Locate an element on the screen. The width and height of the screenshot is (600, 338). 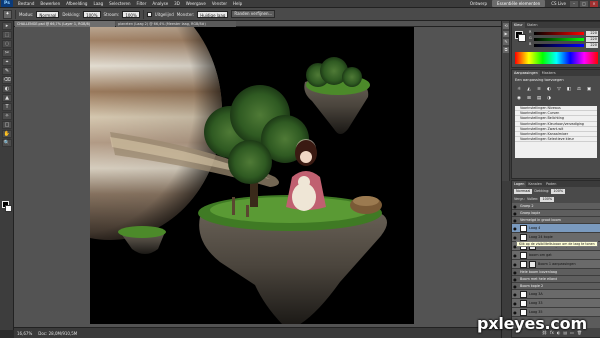
layer-row: ● Laag 3A is located at coordinates (556, 294).